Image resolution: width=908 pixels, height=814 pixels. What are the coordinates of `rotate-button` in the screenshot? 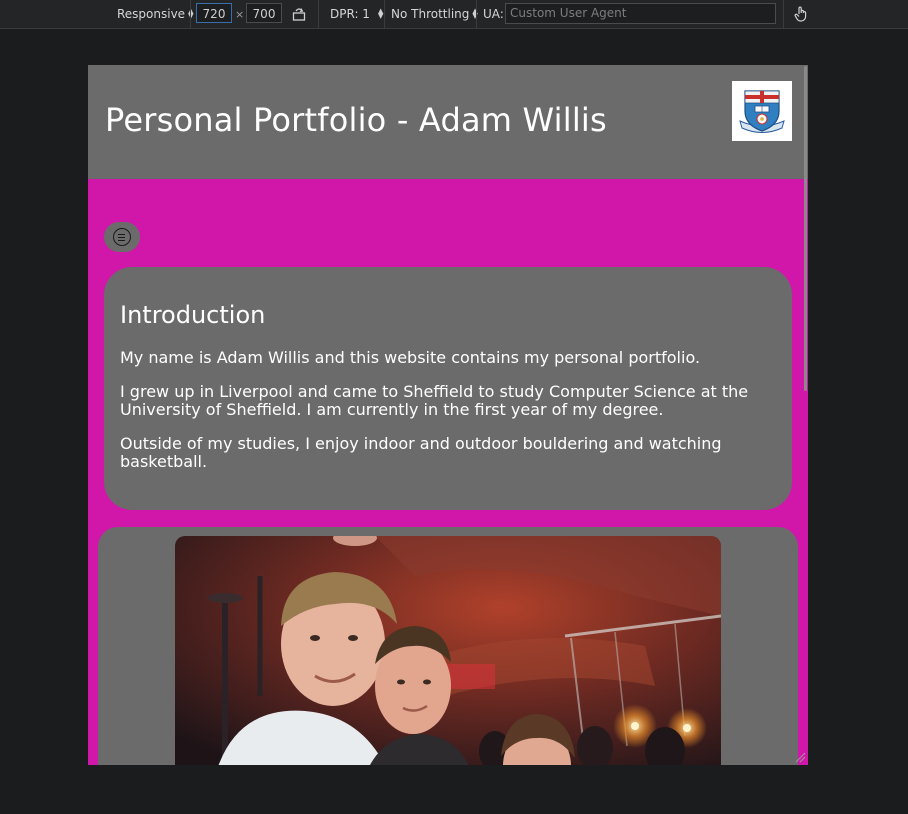 It's located at (299, 14).